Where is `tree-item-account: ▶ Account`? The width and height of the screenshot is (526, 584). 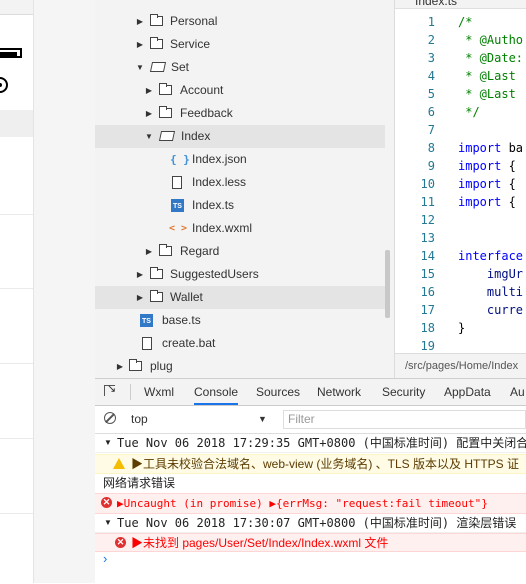 tree-item-account: ▶ Account is located at coordinates (240, 90).